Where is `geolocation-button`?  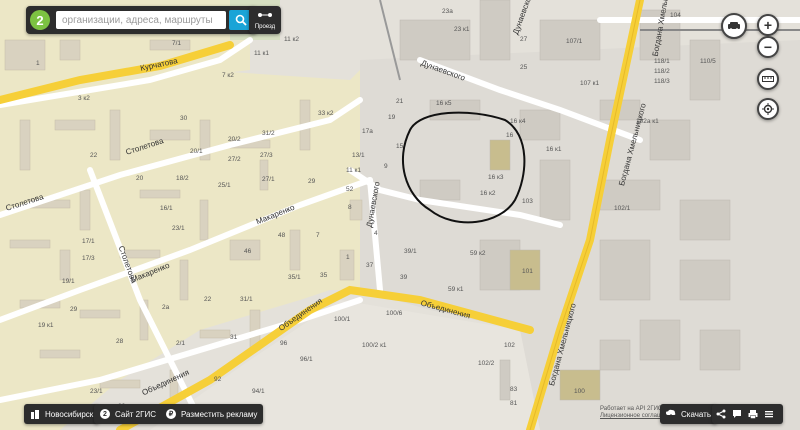 geolocation-button is located at coordinates (768, 109).